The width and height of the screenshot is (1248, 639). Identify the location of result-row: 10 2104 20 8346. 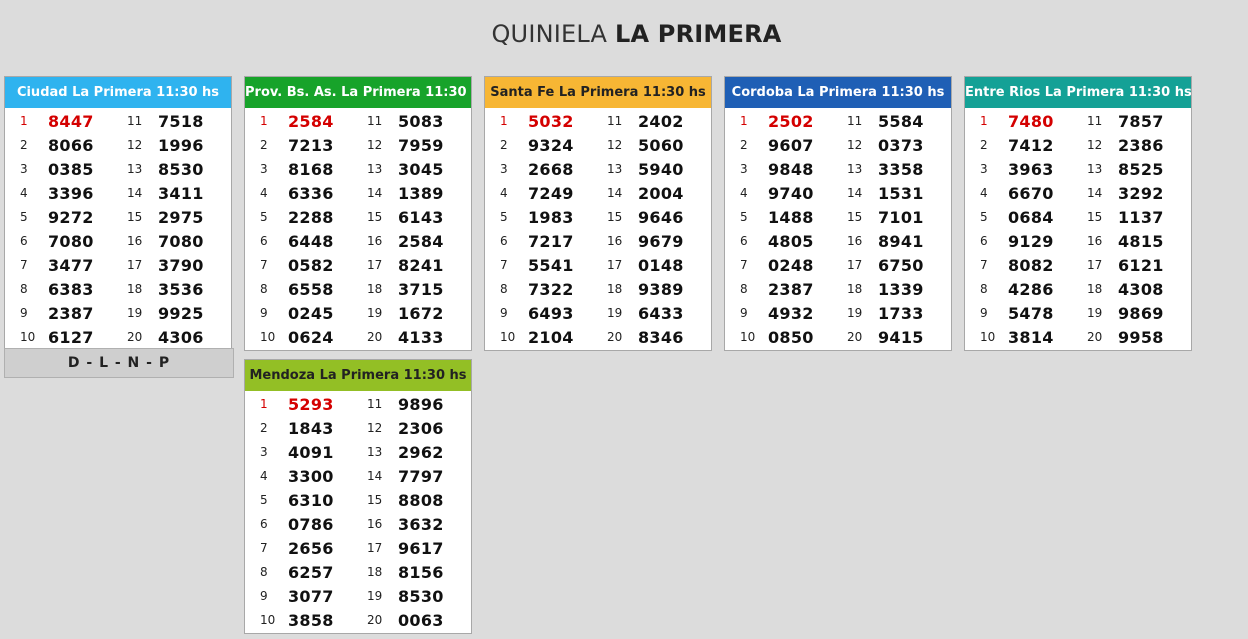
(598, 337).